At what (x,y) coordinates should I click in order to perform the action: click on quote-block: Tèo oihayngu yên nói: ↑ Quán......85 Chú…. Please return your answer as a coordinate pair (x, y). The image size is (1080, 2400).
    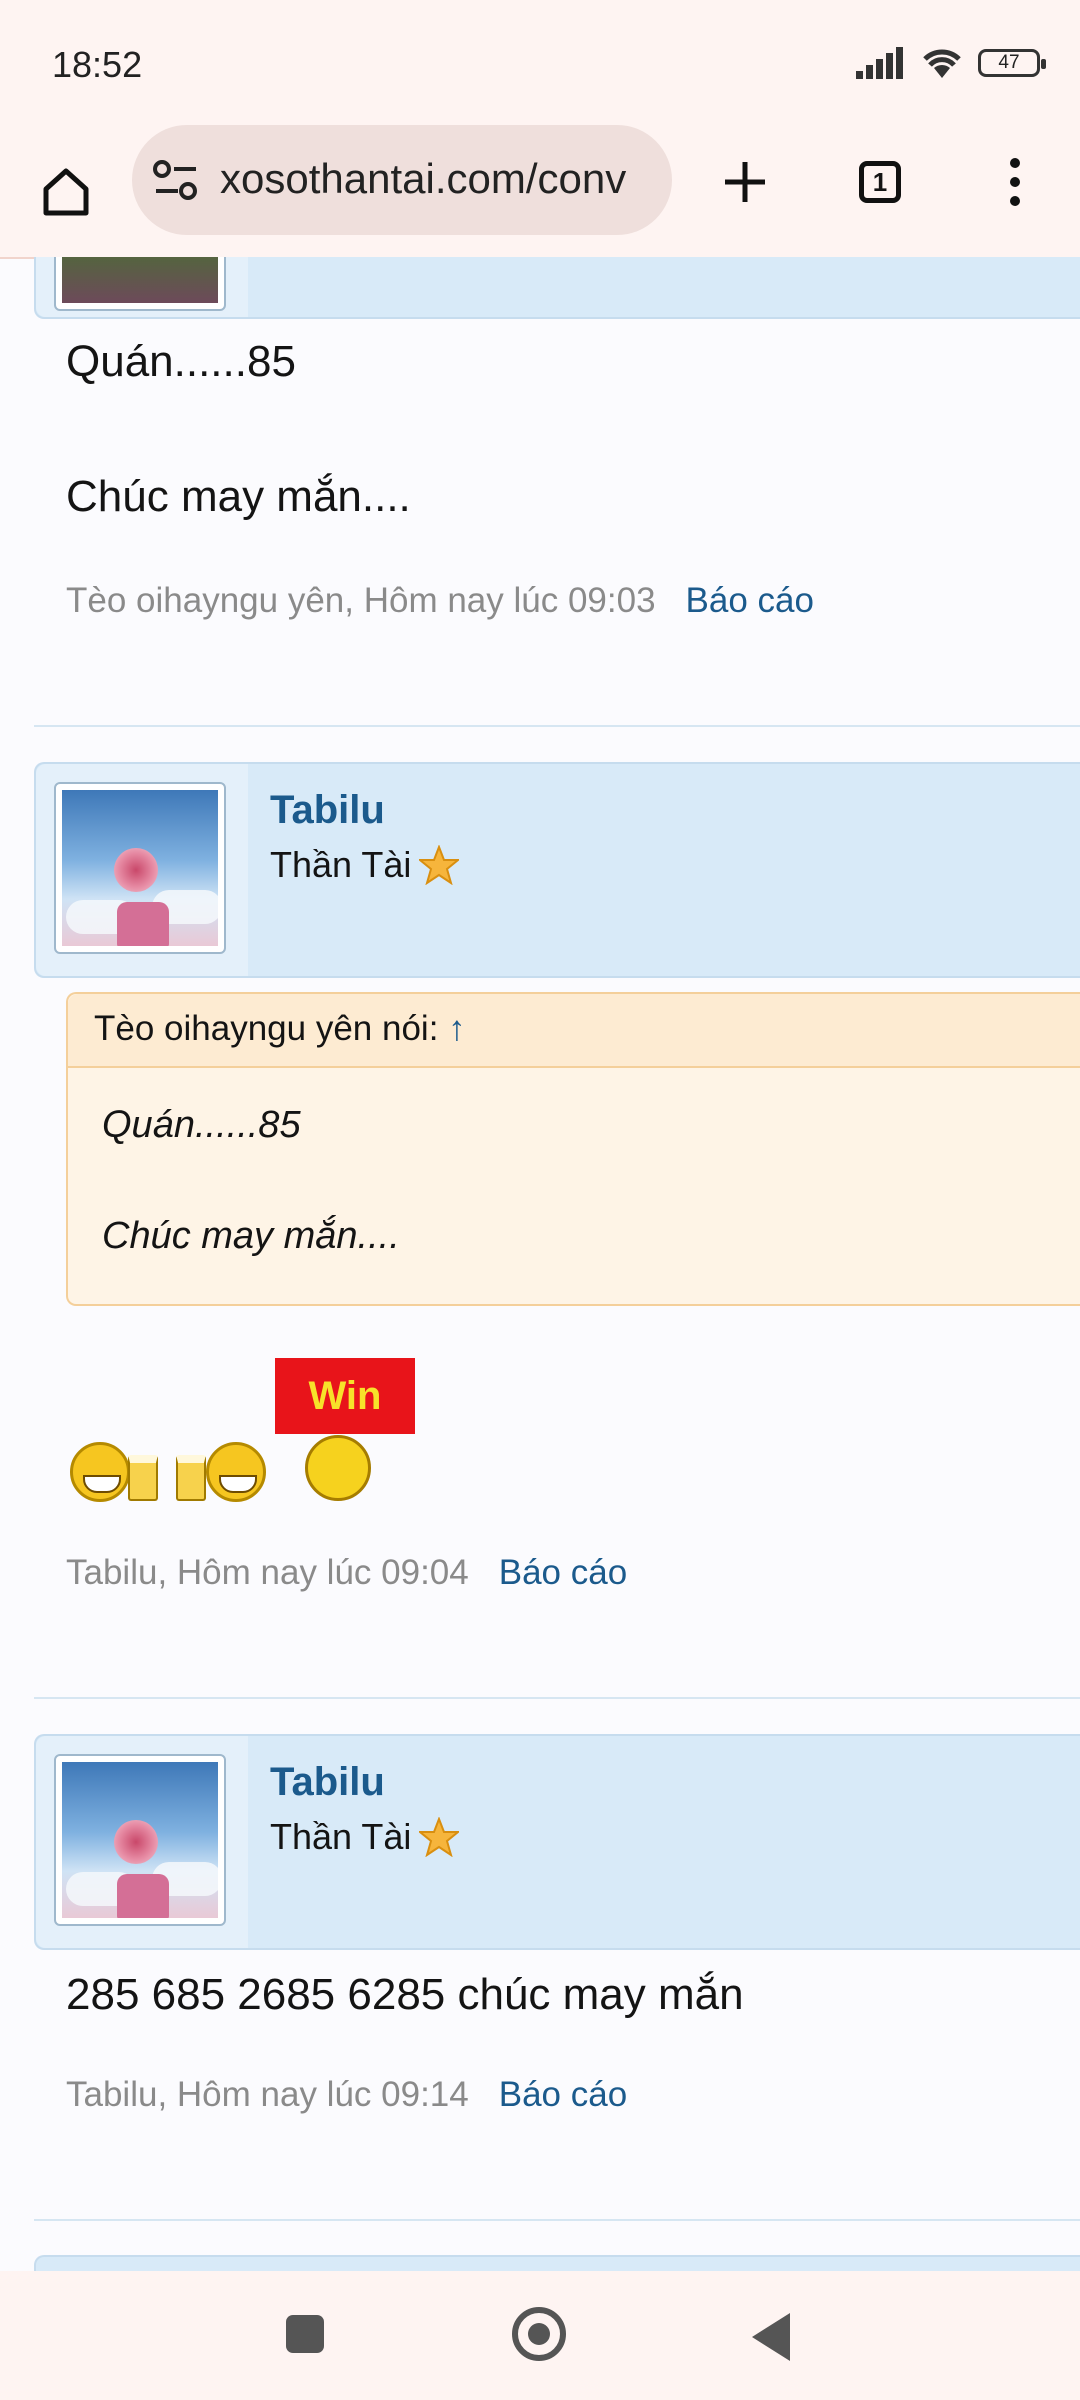
    Looking at the image, I should click on (573, 1149).